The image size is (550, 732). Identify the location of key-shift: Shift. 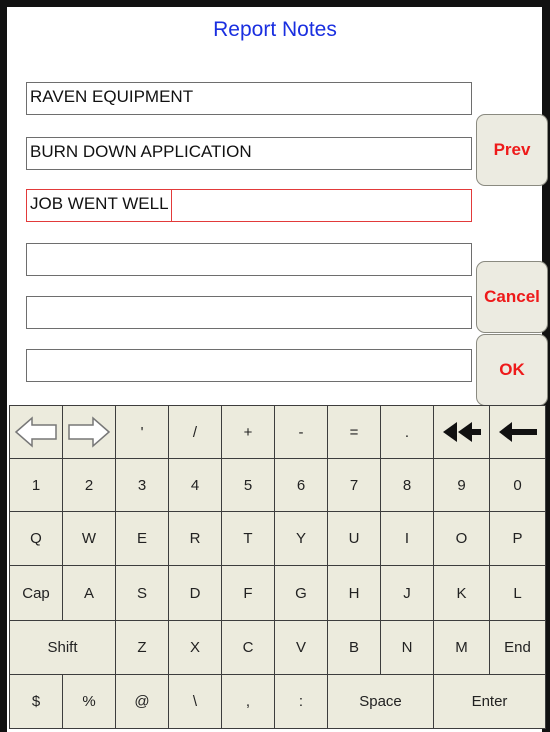
(62, 647).